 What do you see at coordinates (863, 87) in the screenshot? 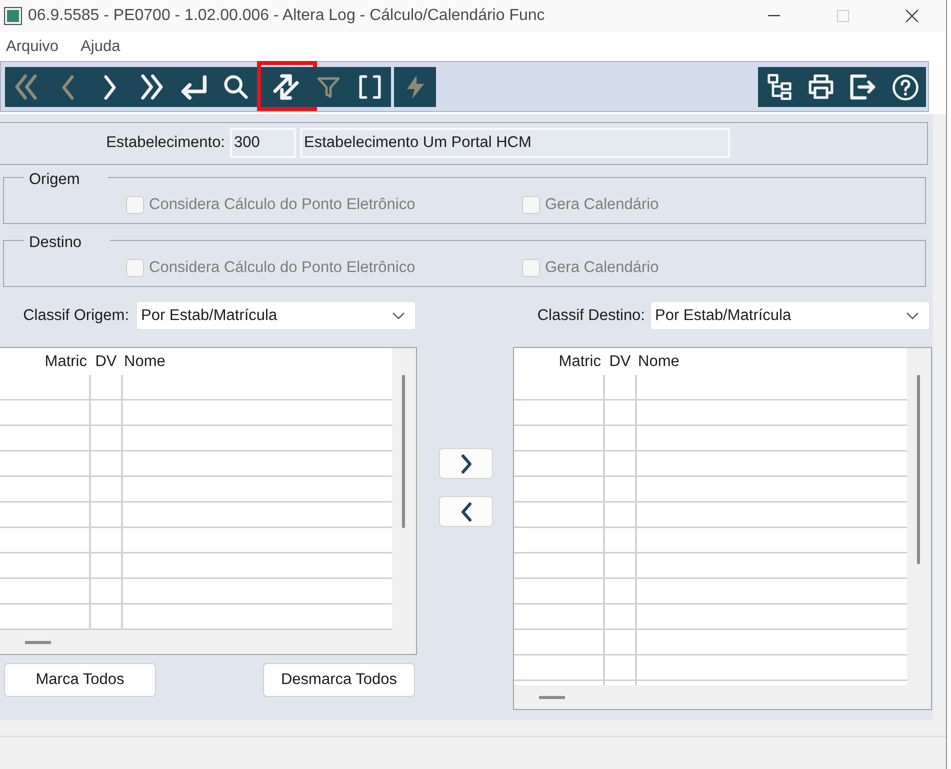
I see `exit-icon` at bounding box center [863, 87].